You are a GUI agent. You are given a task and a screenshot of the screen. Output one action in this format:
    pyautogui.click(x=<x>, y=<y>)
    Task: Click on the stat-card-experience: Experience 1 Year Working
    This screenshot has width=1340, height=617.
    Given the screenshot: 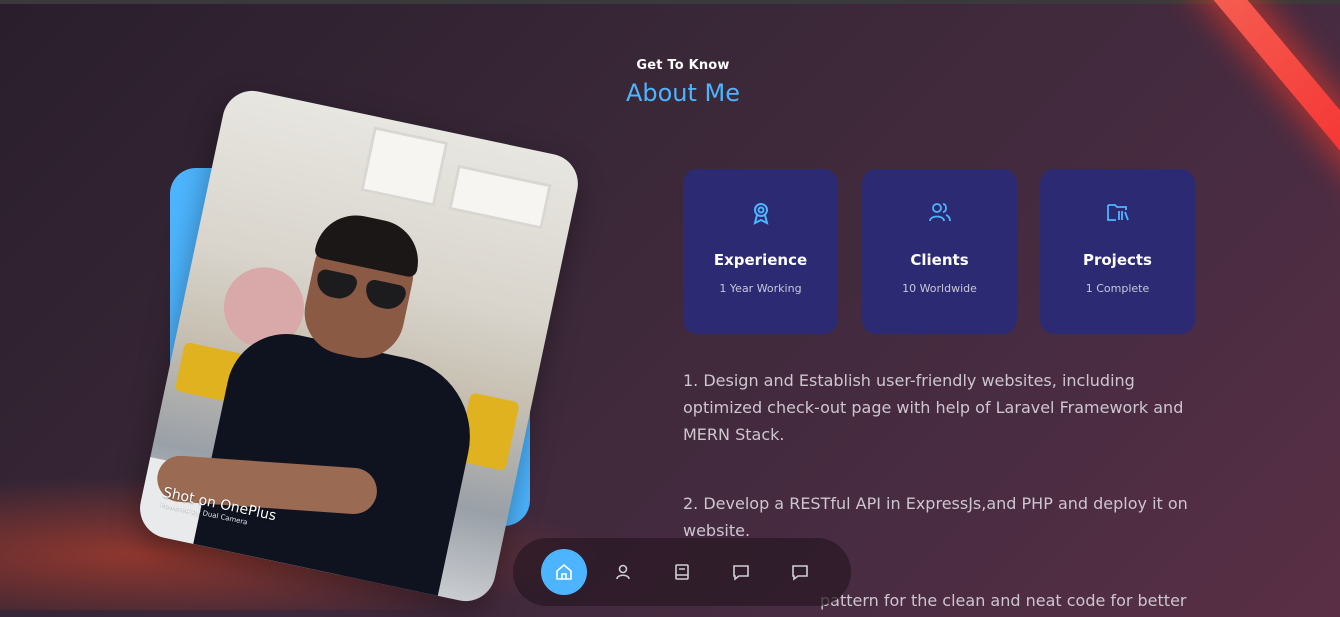 What is the action you would take?
    pyautogui.click(x=760, y=251)
    